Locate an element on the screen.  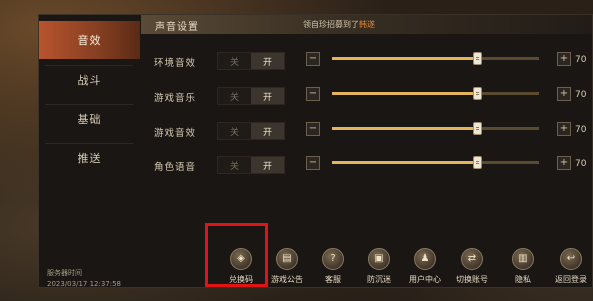
server-time-label: 服务器时间 is located at coordinates (64, 273).